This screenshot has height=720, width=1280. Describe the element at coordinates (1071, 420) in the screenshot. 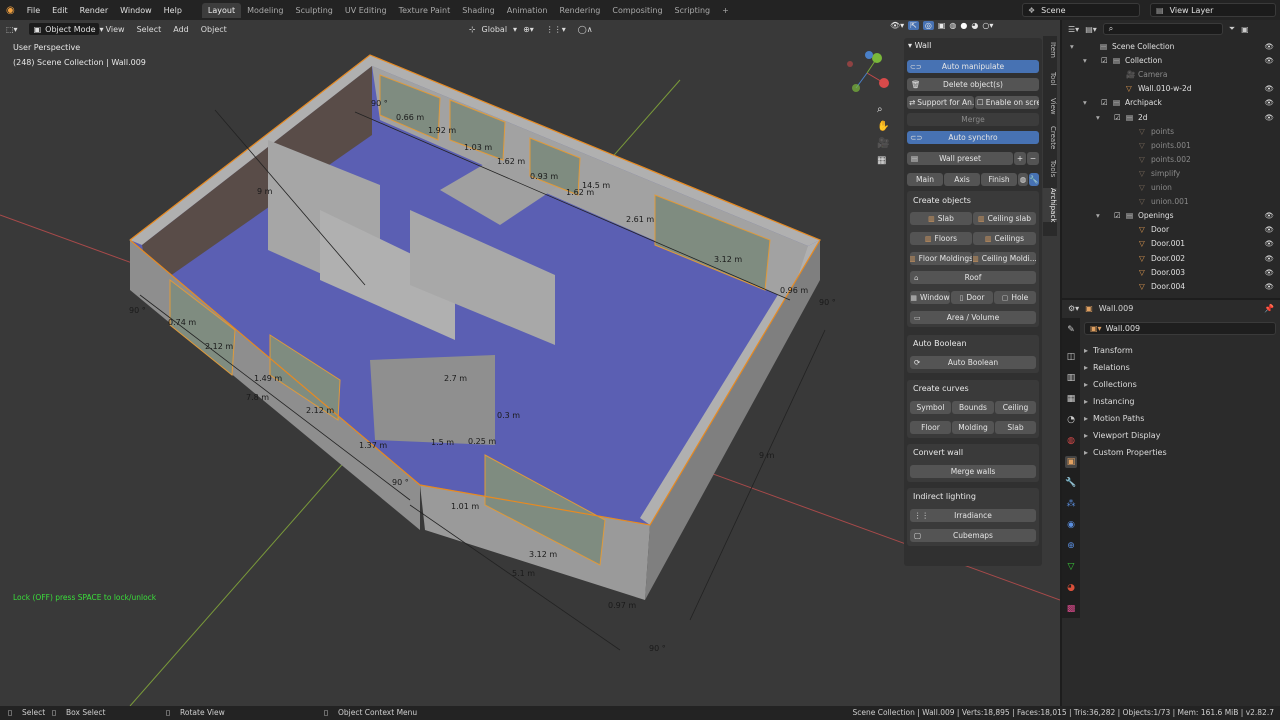

I see `scene-tab-icon: ◔` at that location.